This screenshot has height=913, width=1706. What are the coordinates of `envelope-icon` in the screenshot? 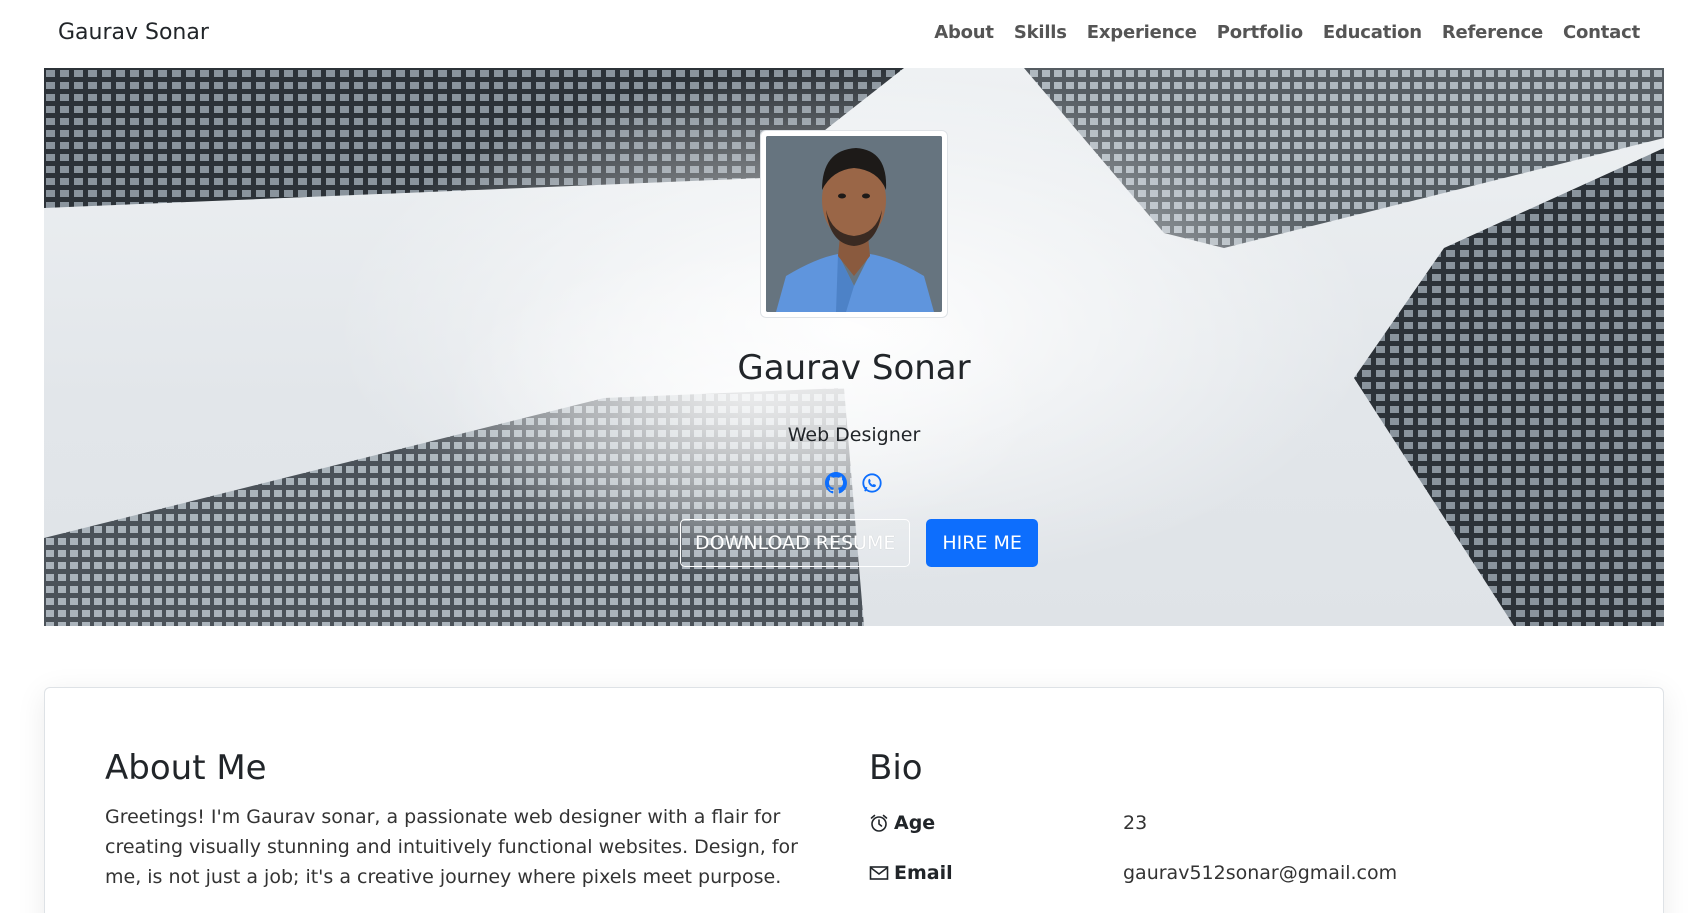 It's located at (879, 873).